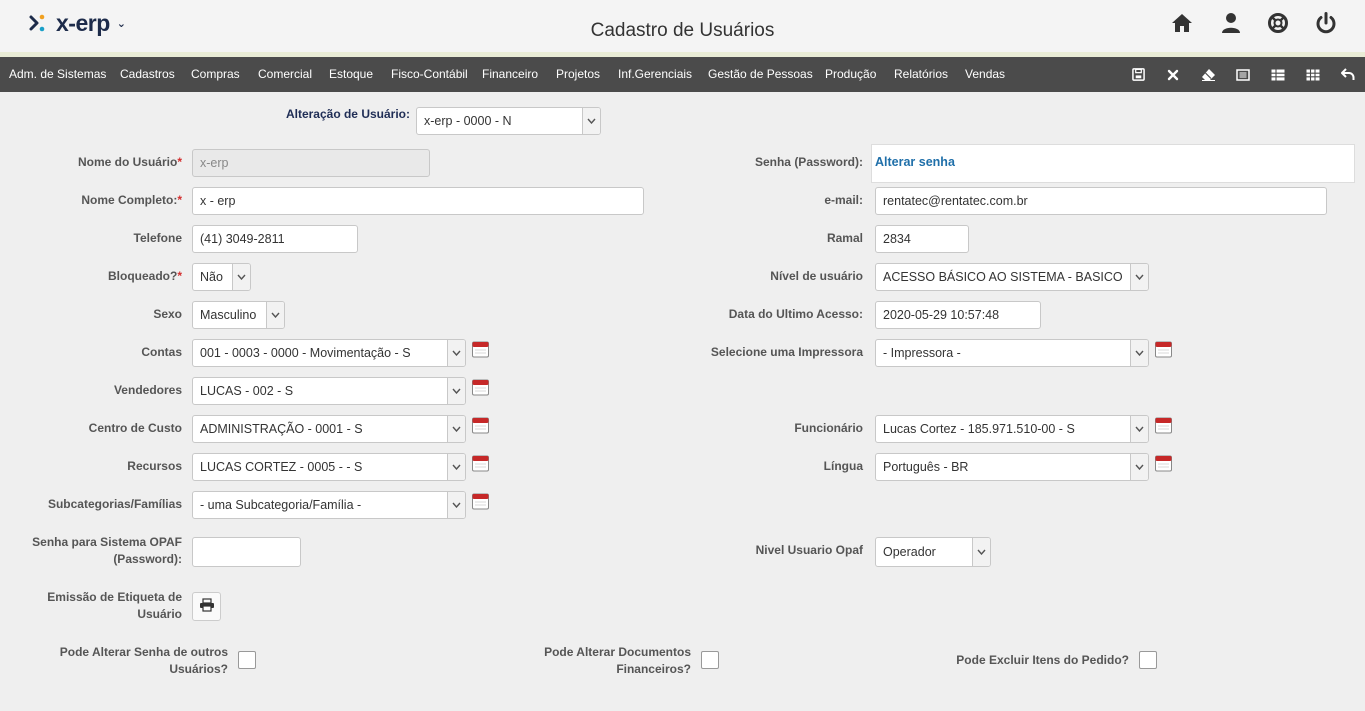 Image resolution: width=1365 pixels, height=711 pixels. Describe the element at coordinates (351, 74) in the screenshot. I see `menu-item-estoque: Estoque` at that location.